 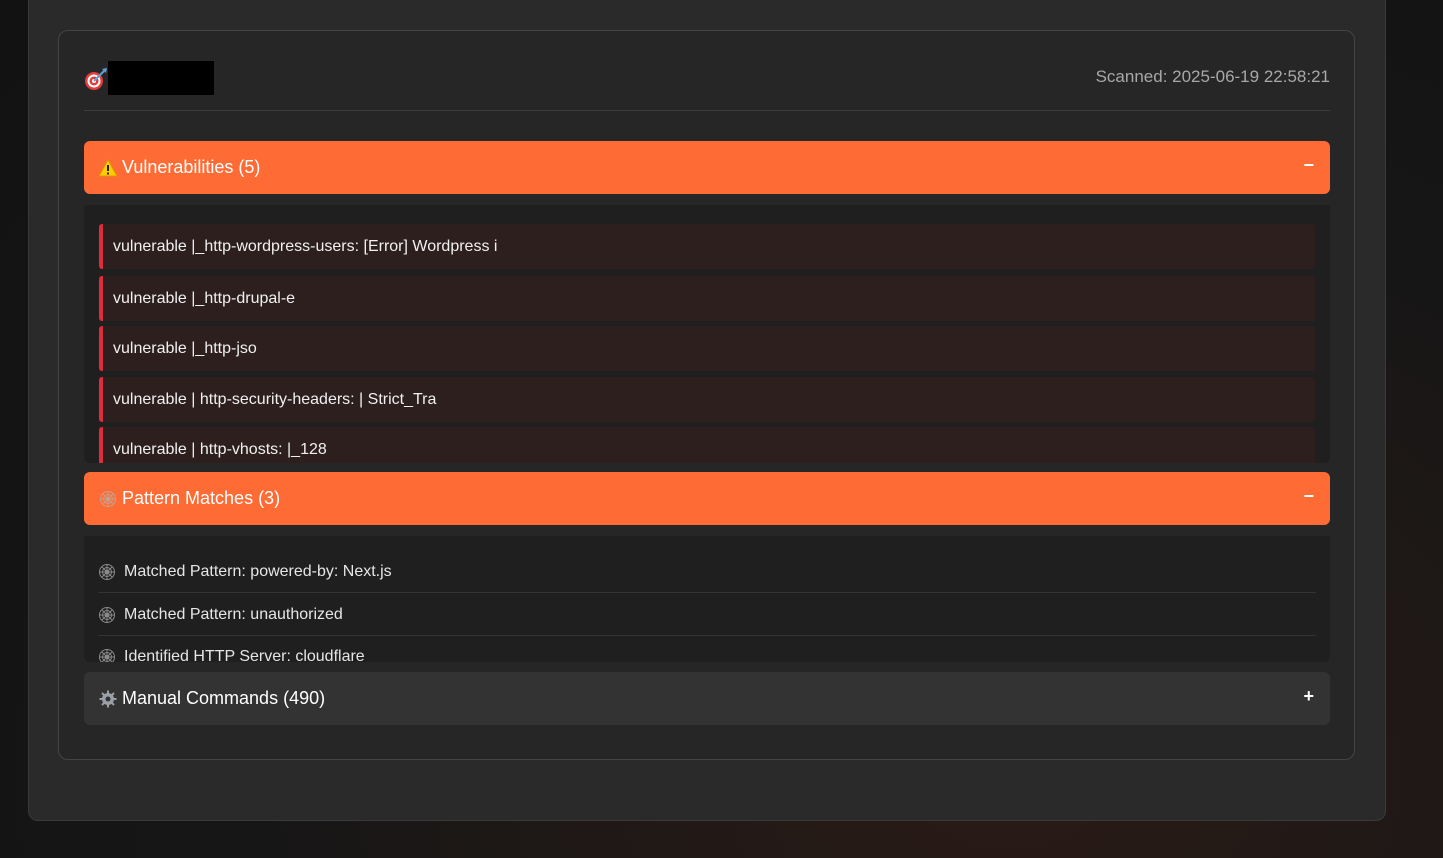 I want to click on vulnerability-item: vulnerable |_http-drupal-e, so click(x=707, y=298).